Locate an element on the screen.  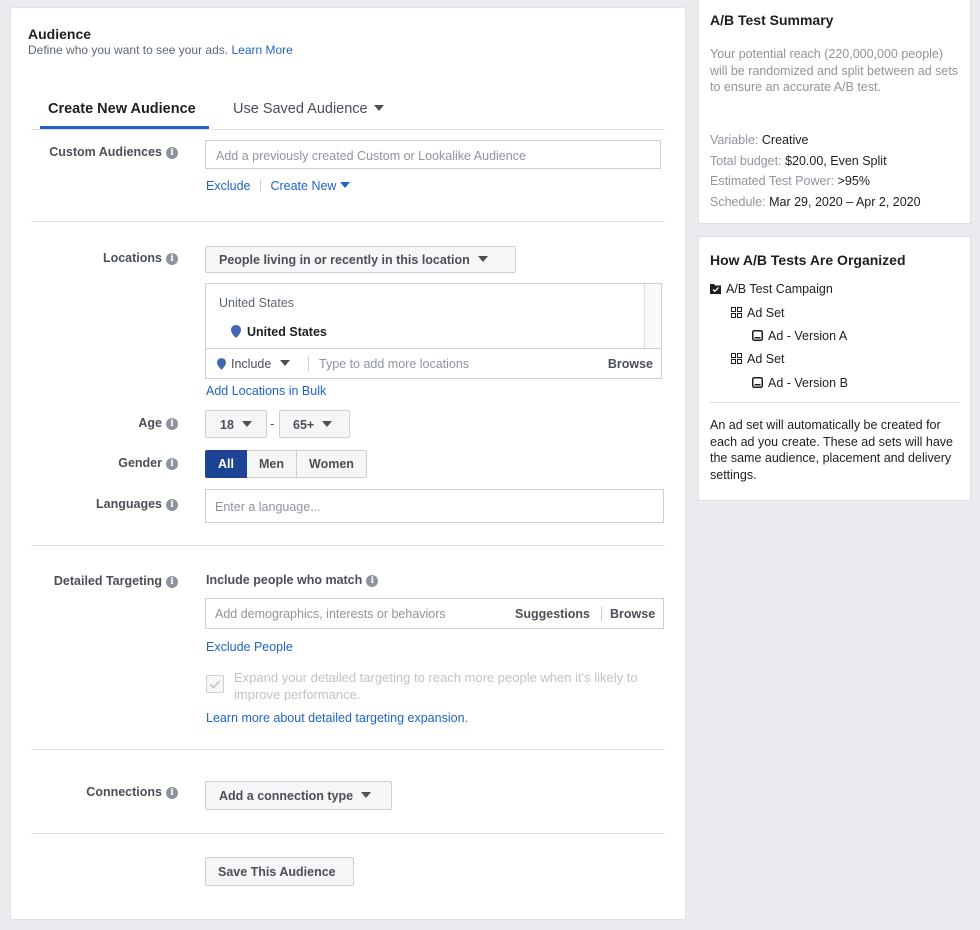
connections-label-text: Connections is located at coordinates (124, 792).